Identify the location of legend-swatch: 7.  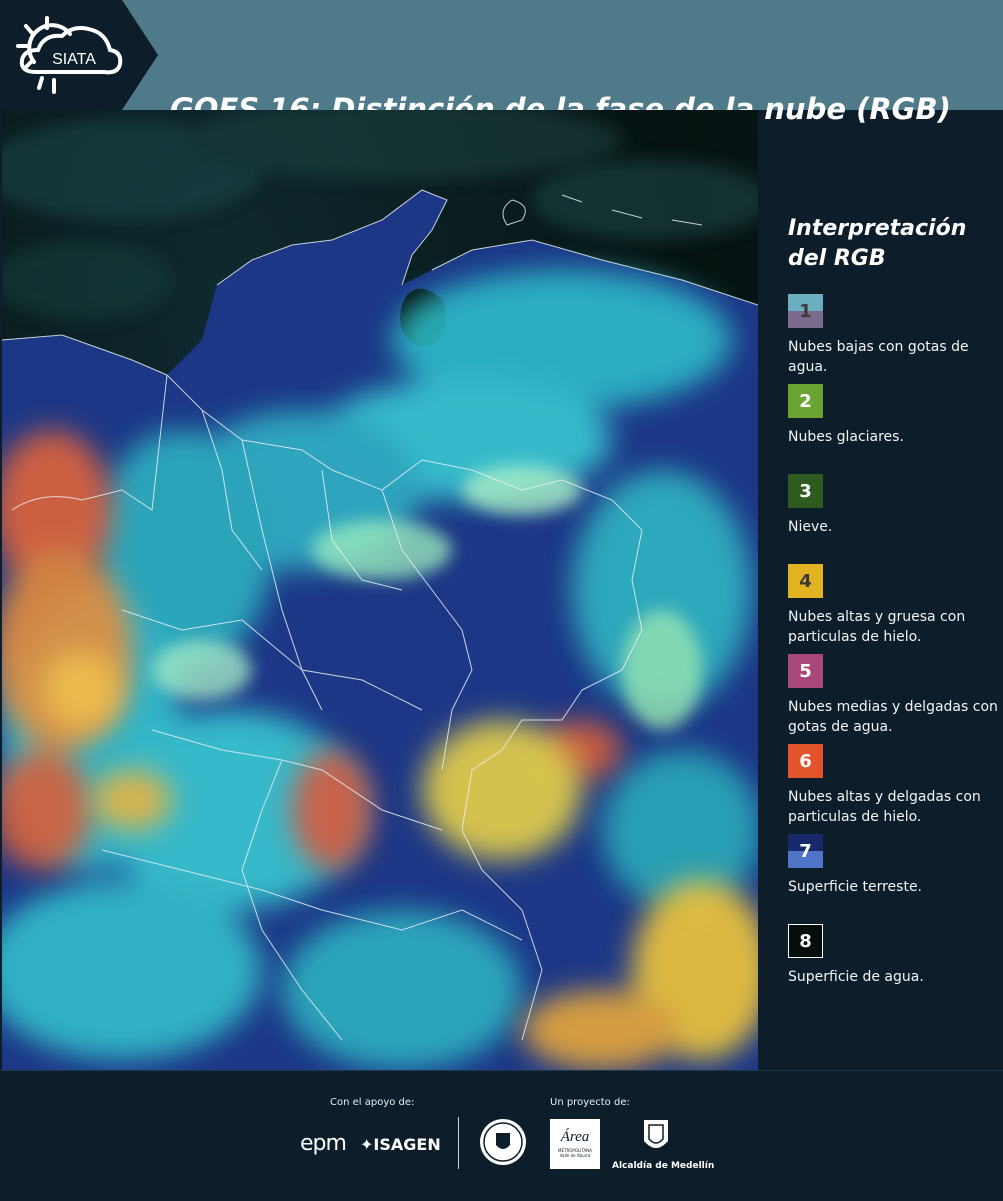
(805, 851).